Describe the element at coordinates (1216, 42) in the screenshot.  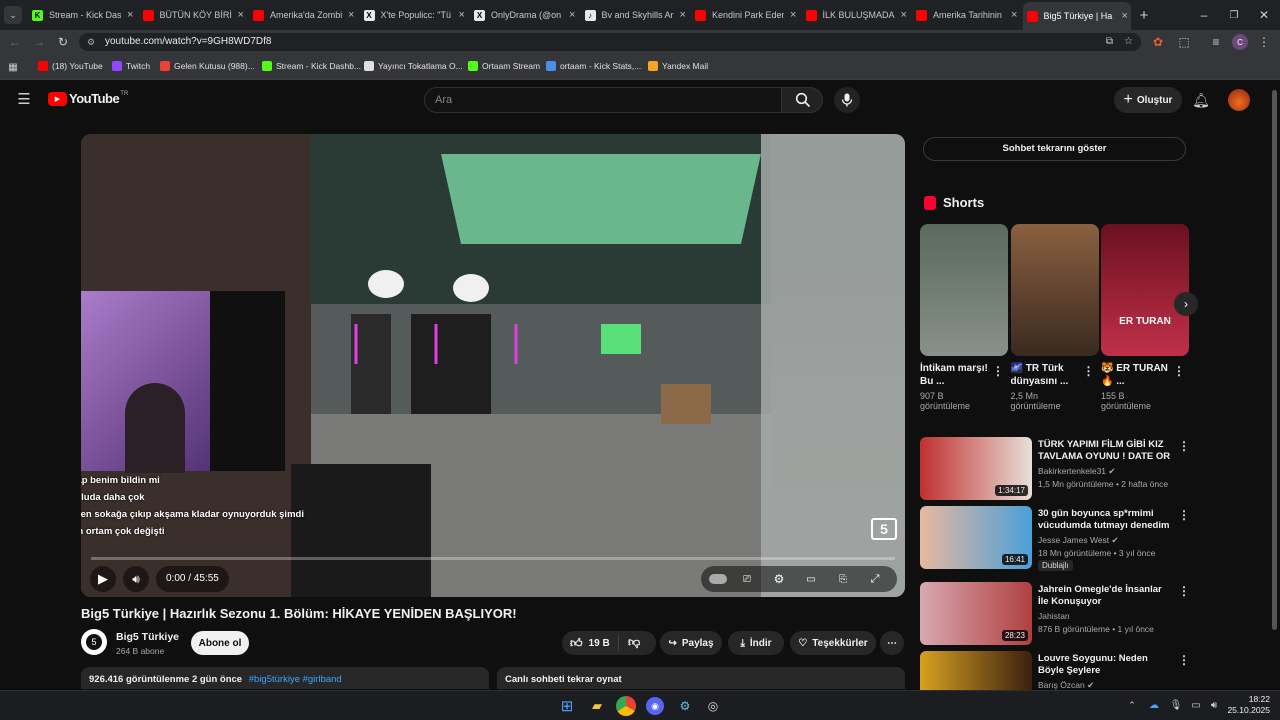
I see `media-controls-icon: ≡` at that location.